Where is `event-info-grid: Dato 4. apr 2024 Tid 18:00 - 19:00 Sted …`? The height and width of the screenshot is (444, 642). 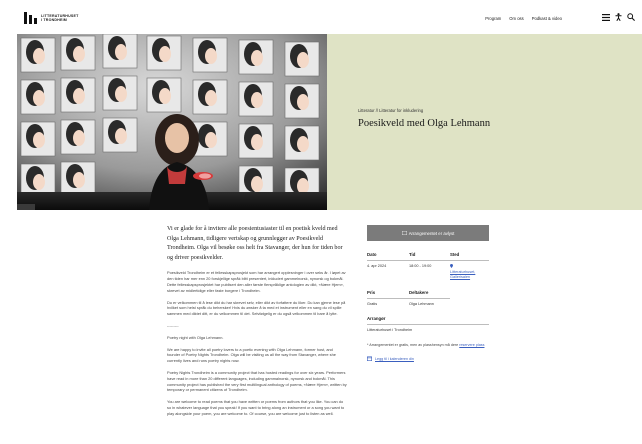
event-info-grid: Dato 4. apr 2024 Tid 18:00 - 19:00 Sted … is located at coordinates (428, 281).